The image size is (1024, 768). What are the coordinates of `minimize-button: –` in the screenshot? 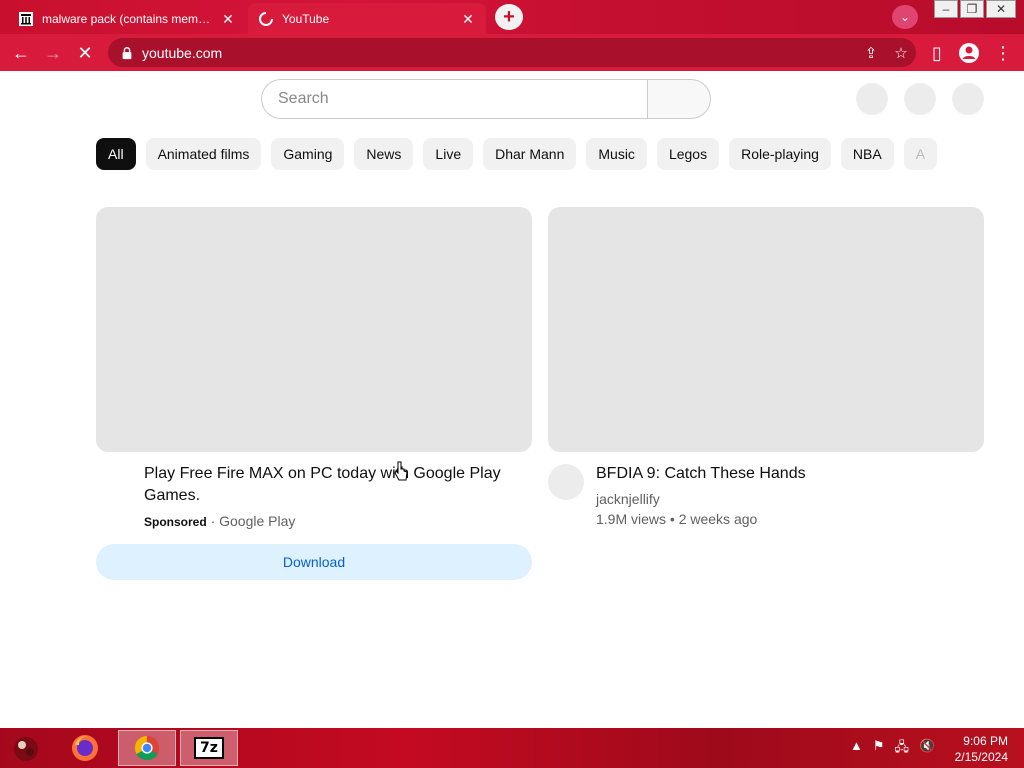 It's located at (946, 9).